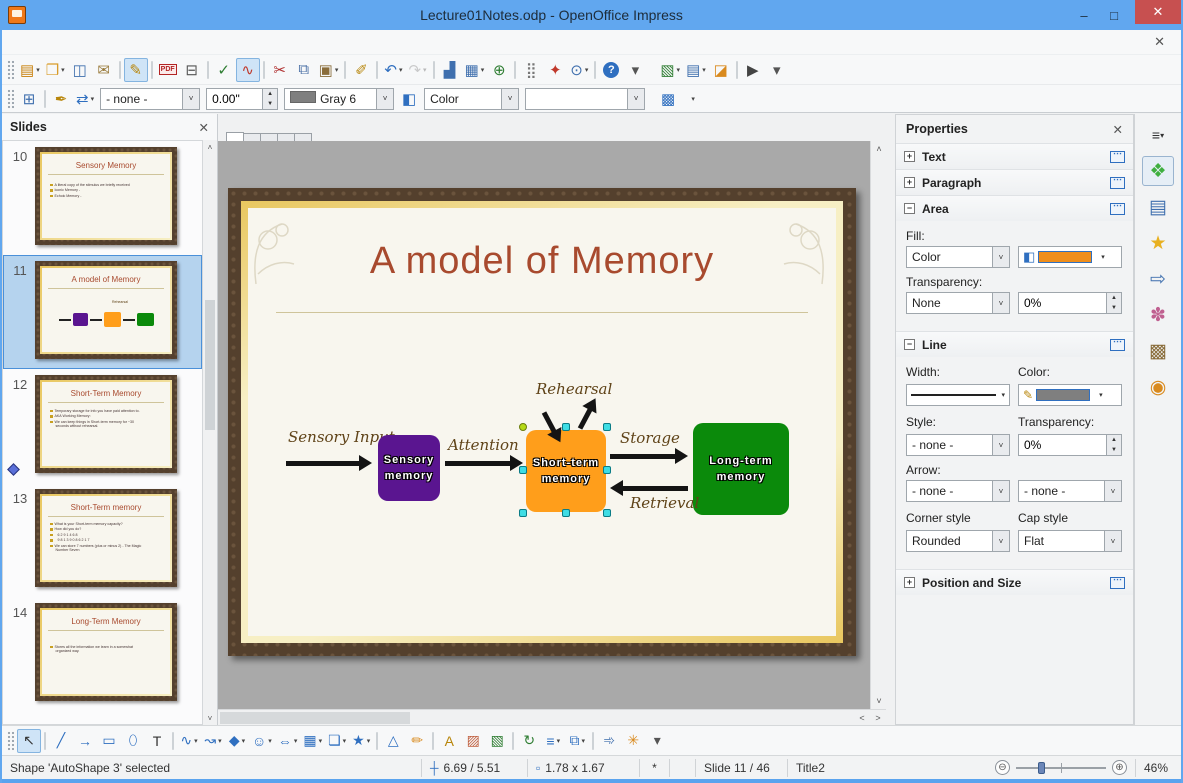 This screenshot has height=783, width=1183. What do you see at coordinates (777, 70) in the screenshot?
I see `presentation-toolbar-options-button: ▾` at bounding box center [777, 70].